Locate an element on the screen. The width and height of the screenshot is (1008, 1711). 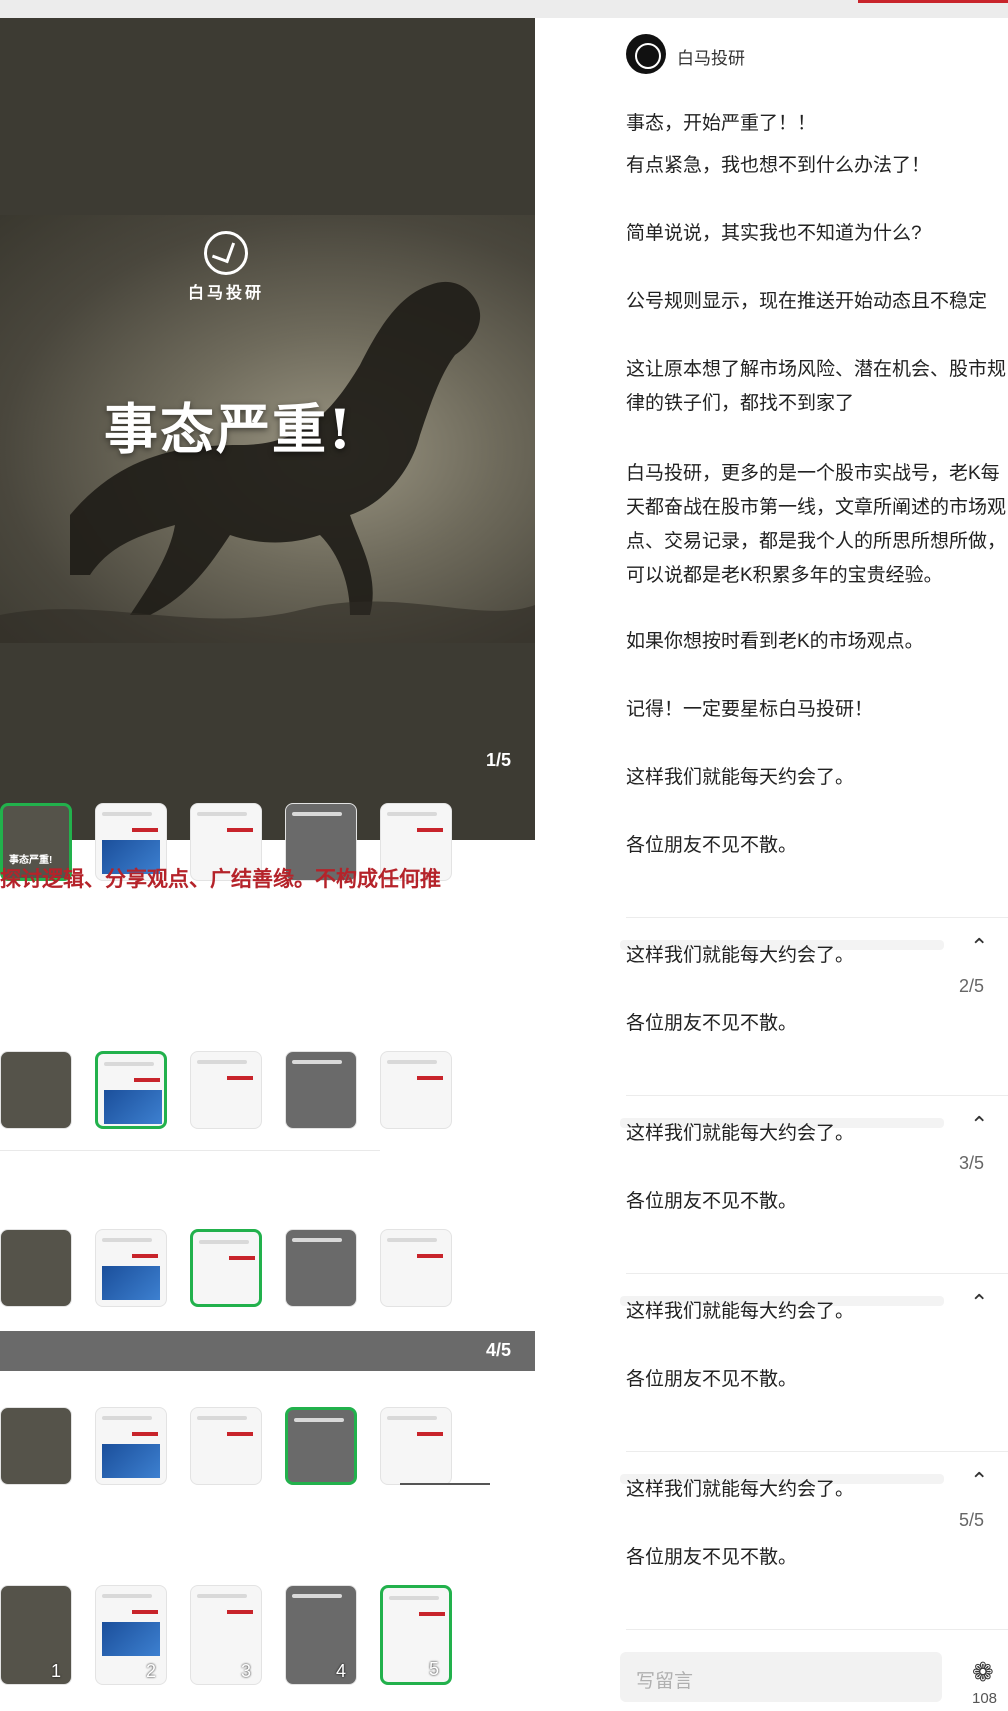
article-paragraph: 天都奋战在股市第一线，文章所阐述的市场观 is located at coordinates (816, 507).